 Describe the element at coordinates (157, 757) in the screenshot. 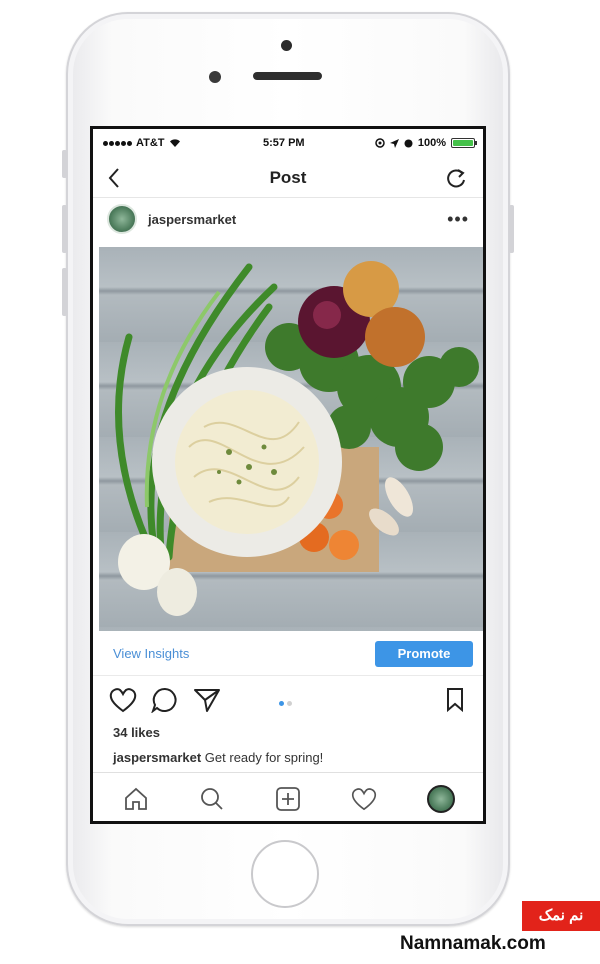

I see `caption-username: jaspersmarket` at that location.